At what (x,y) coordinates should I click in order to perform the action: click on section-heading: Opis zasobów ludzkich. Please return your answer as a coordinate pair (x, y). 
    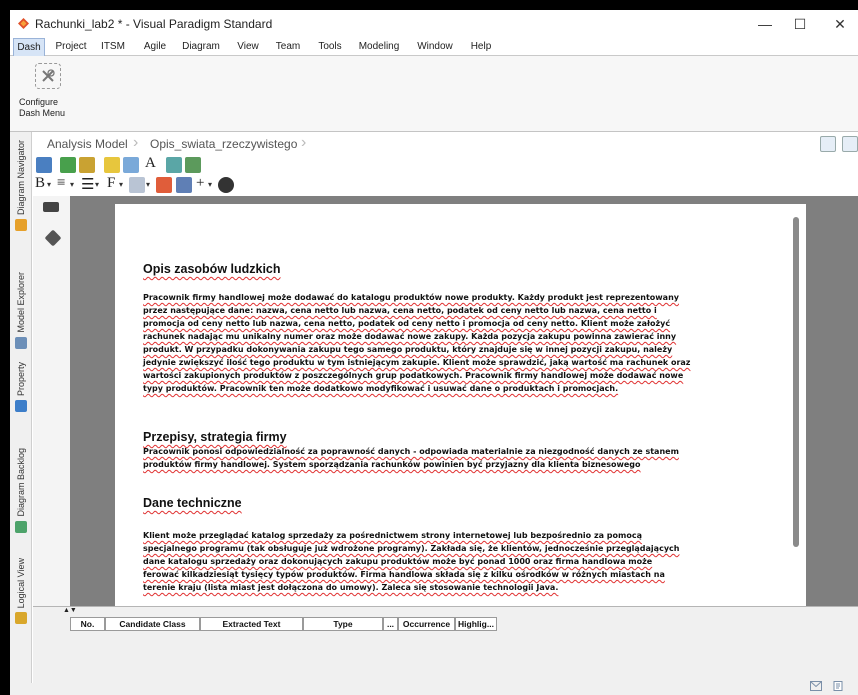
    Looking at the image, I should click on (212, 269).